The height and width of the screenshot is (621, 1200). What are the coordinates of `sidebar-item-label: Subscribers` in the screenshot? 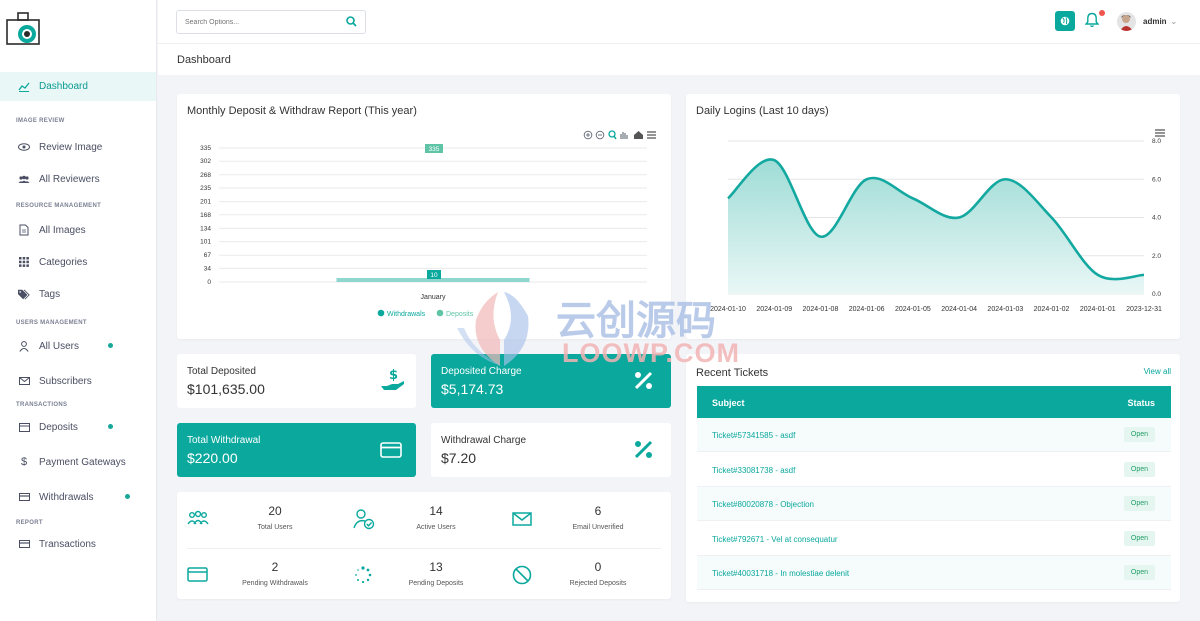 It's located at (65, 381).